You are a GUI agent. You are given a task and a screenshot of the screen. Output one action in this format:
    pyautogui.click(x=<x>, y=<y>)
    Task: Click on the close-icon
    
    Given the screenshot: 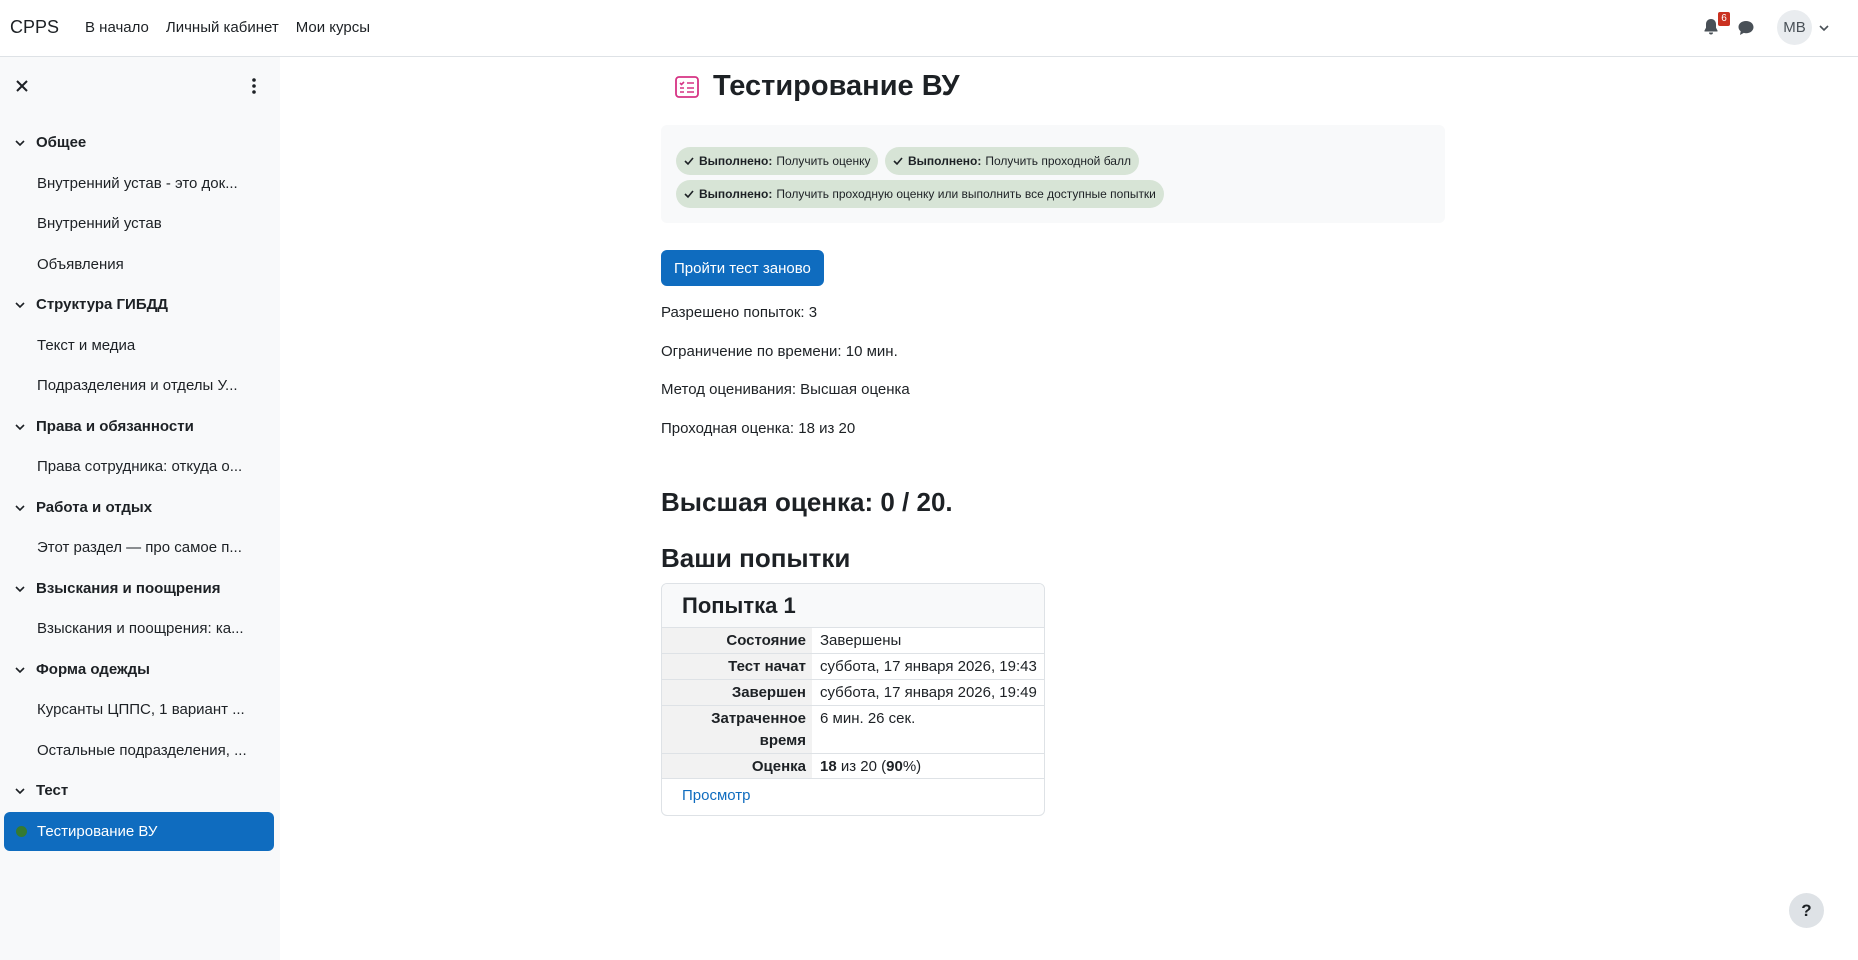 What is the action you would take?
    pyautogui.click(x=22, y=86)
    